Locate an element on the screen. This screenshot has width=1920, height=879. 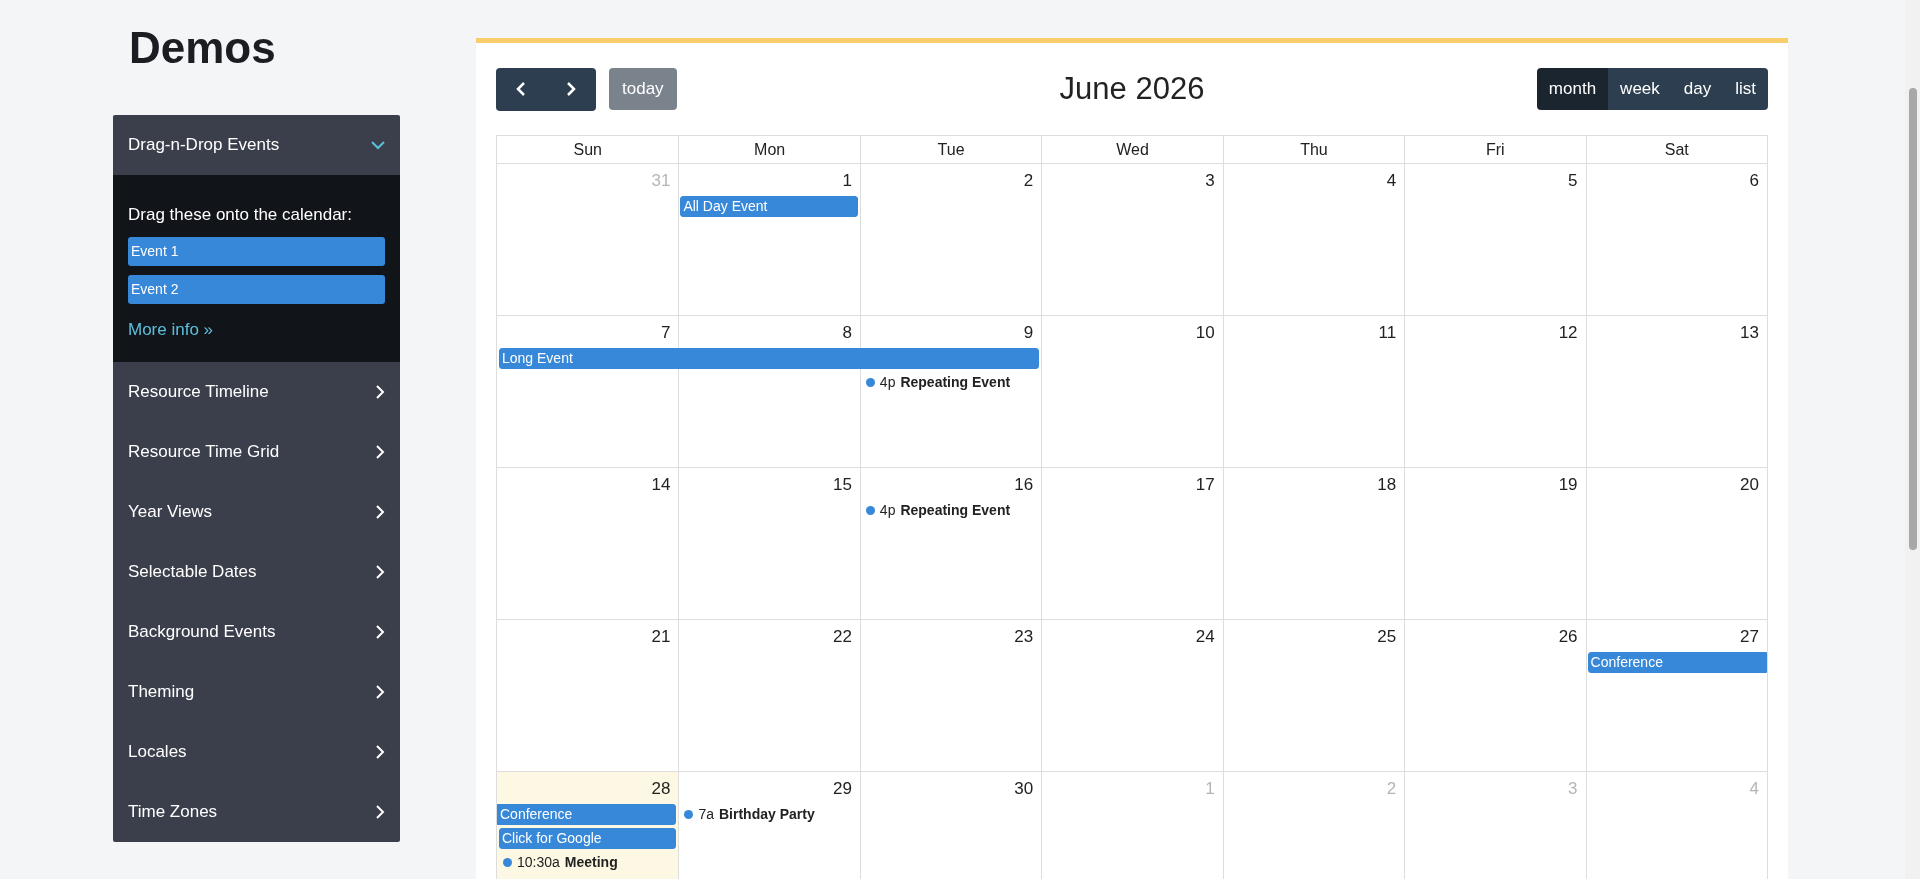
panel-intro: Drag these onto the calendar: is located at coordinates (240, 215).